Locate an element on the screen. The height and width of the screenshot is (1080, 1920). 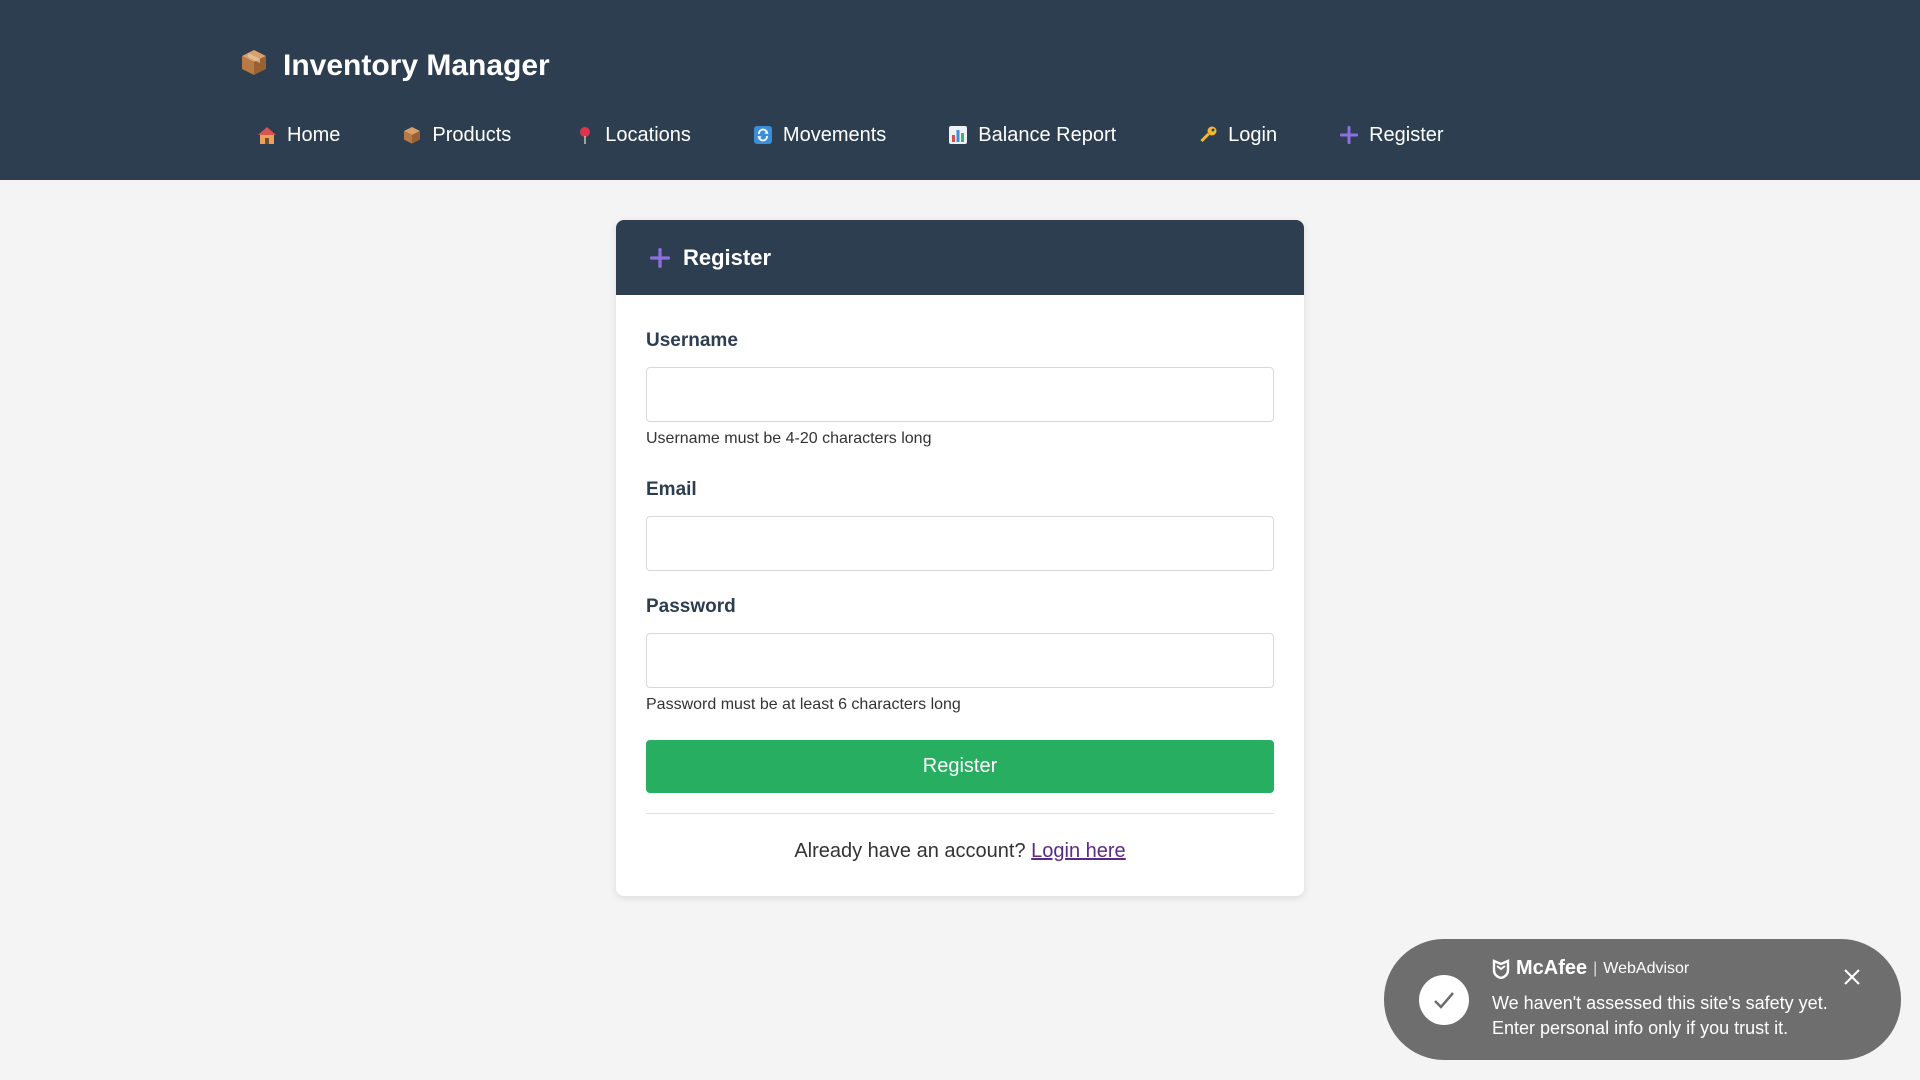
nav-item-register: Register is located at coordinates (1391, 135).